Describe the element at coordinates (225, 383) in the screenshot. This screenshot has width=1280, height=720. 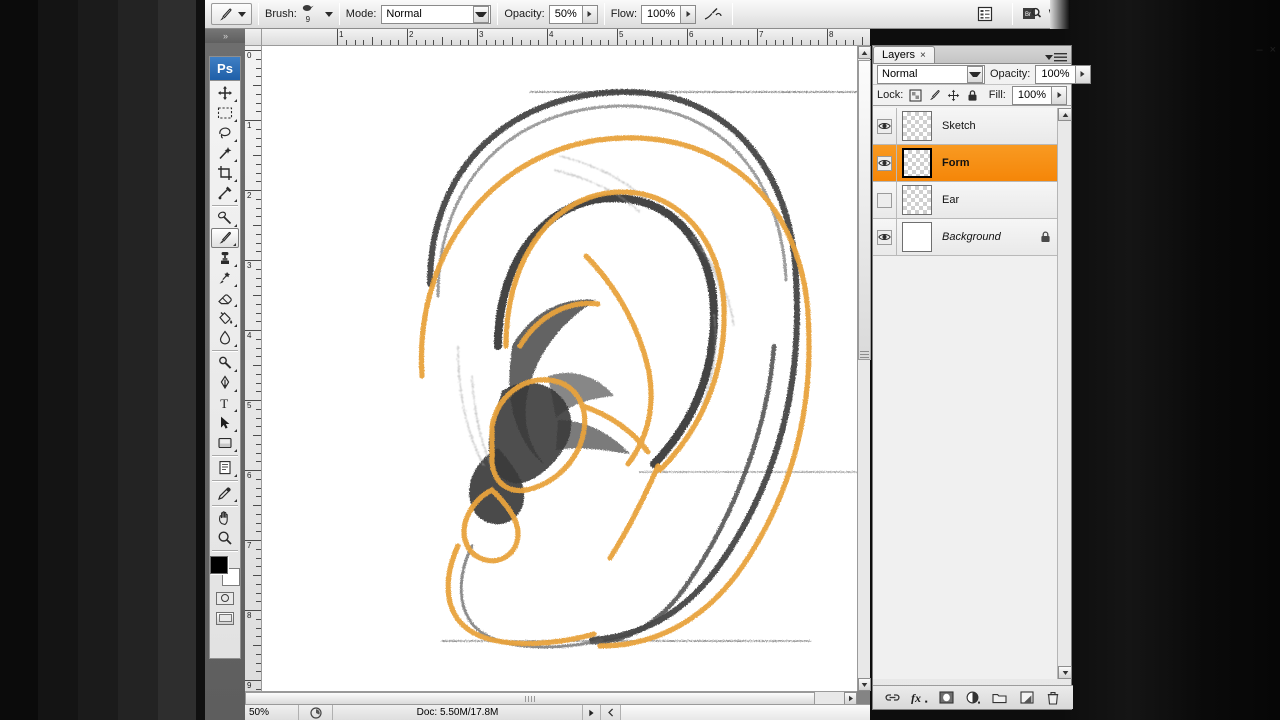
I see `pen-tool` at that location.